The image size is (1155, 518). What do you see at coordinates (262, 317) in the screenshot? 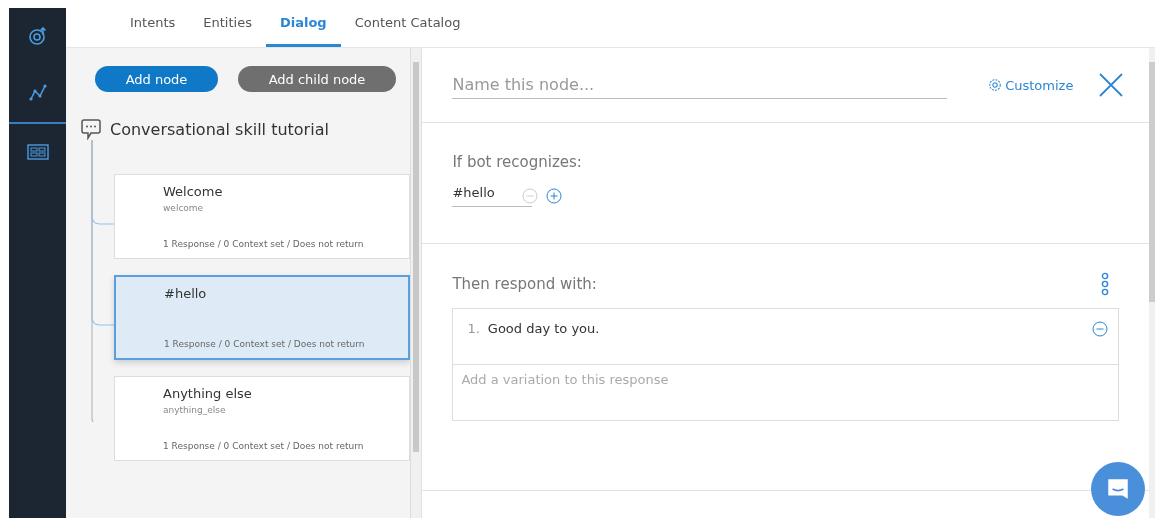
I see `dialog-node-card: #hello 1 Response / 0 Context set / Does not return` at bounding box center [262, 317].